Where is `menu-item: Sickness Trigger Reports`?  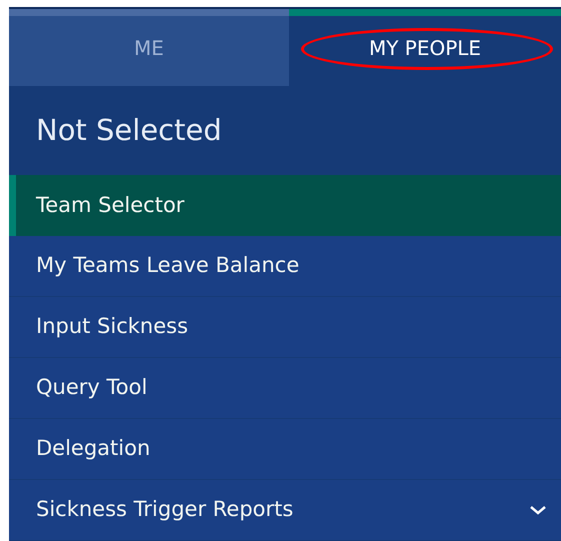
menu-item: Sickness Trigger Reports is located at coordinates (285, 510).